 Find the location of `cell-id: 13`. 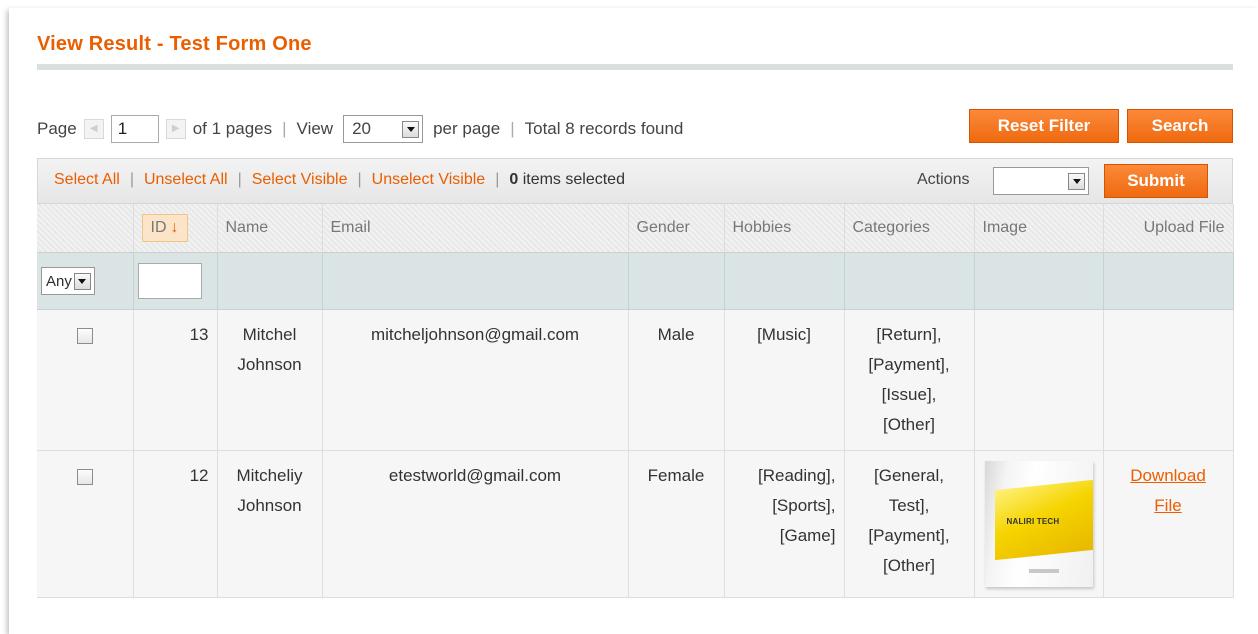

cell-id: 13 is located at coordinates (175, 380).